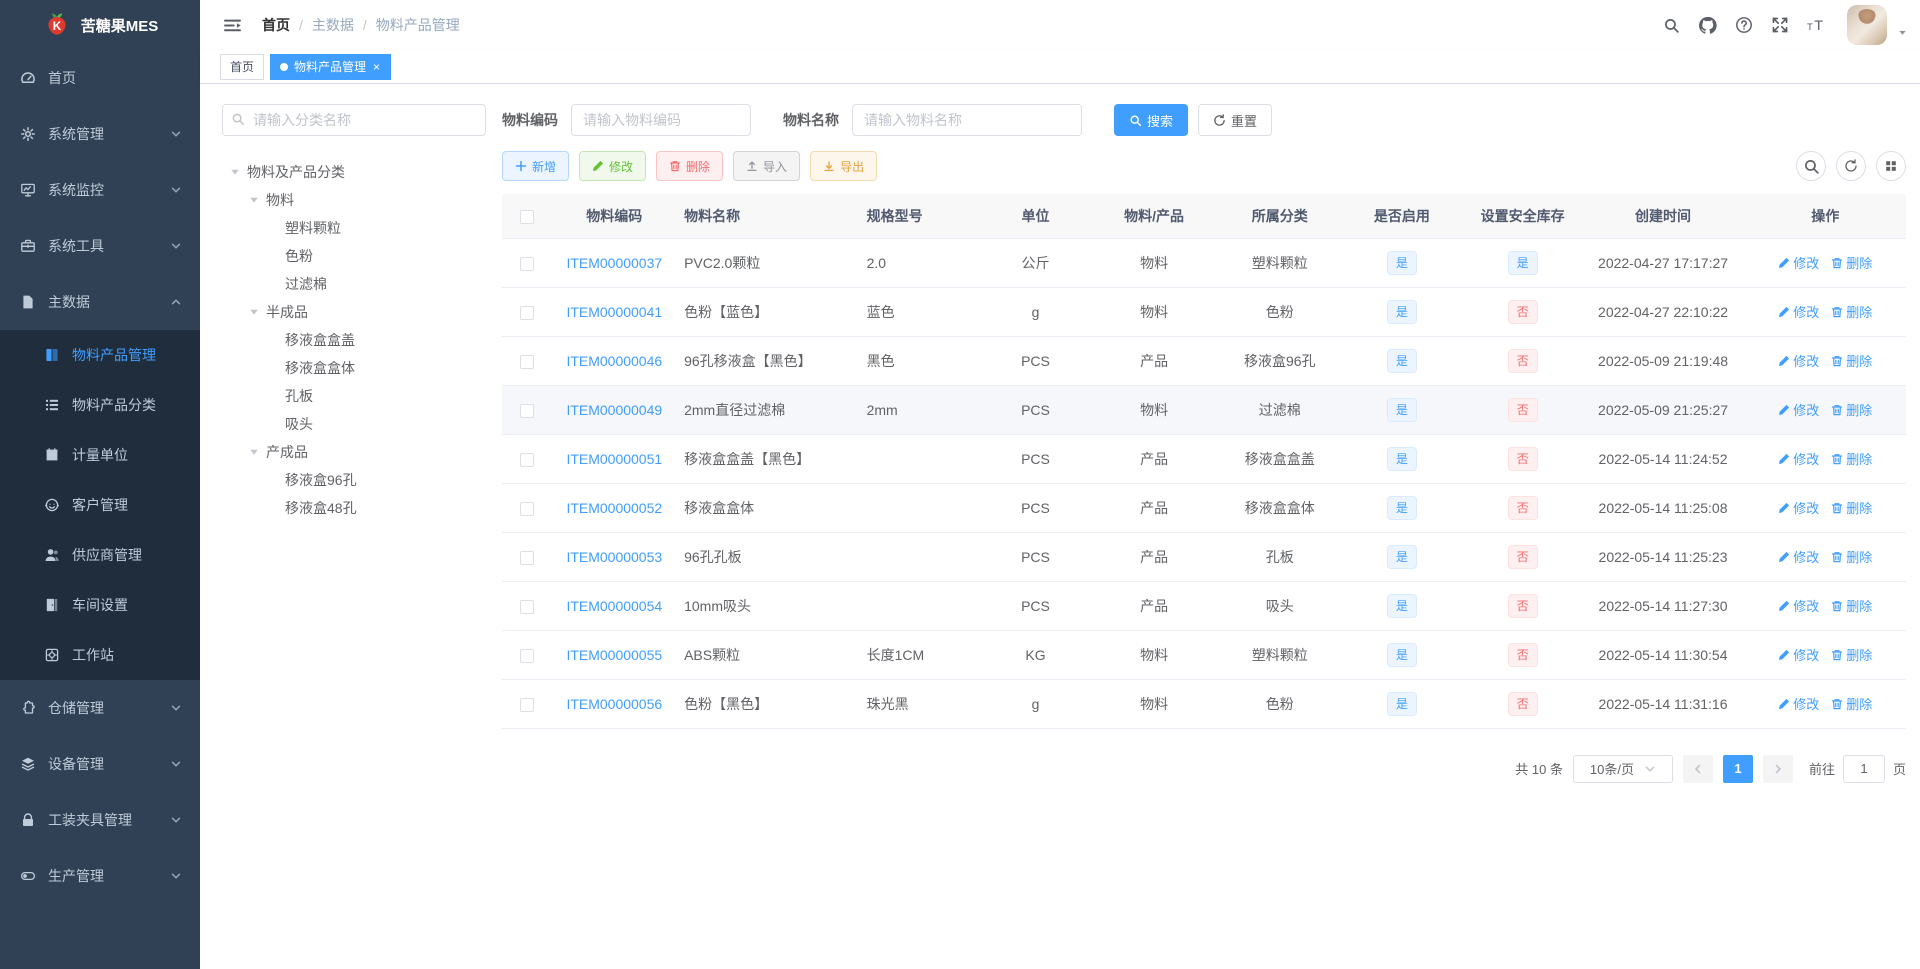 This screenshot has width=1920, height=969. What do you see at coordinates (333, 25) in the screenshot?
I see `breadcrumb-item: 主数据` at bounding box center [333, 25].